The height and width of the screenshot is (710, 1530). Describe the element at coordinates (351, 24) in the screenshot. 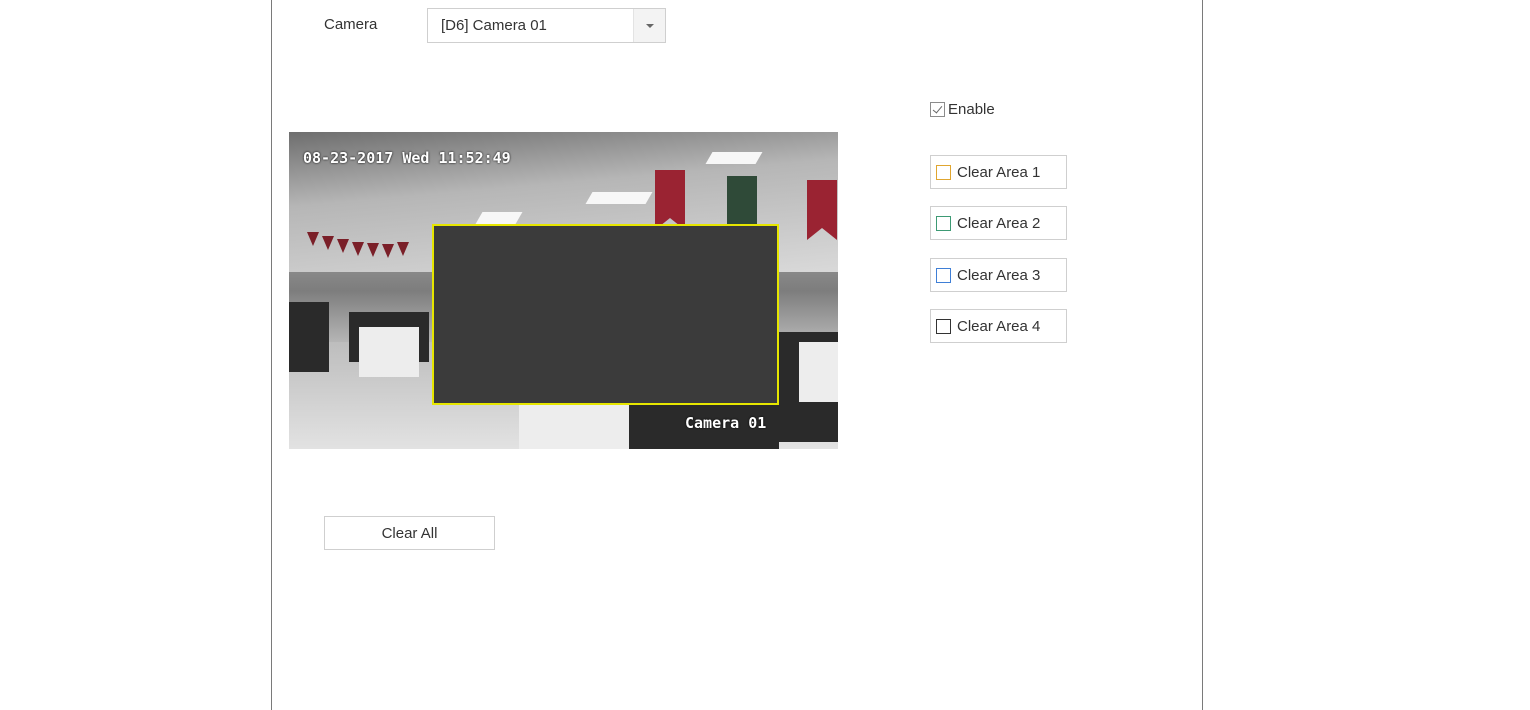

I see `camera-label: Camera` at that location.